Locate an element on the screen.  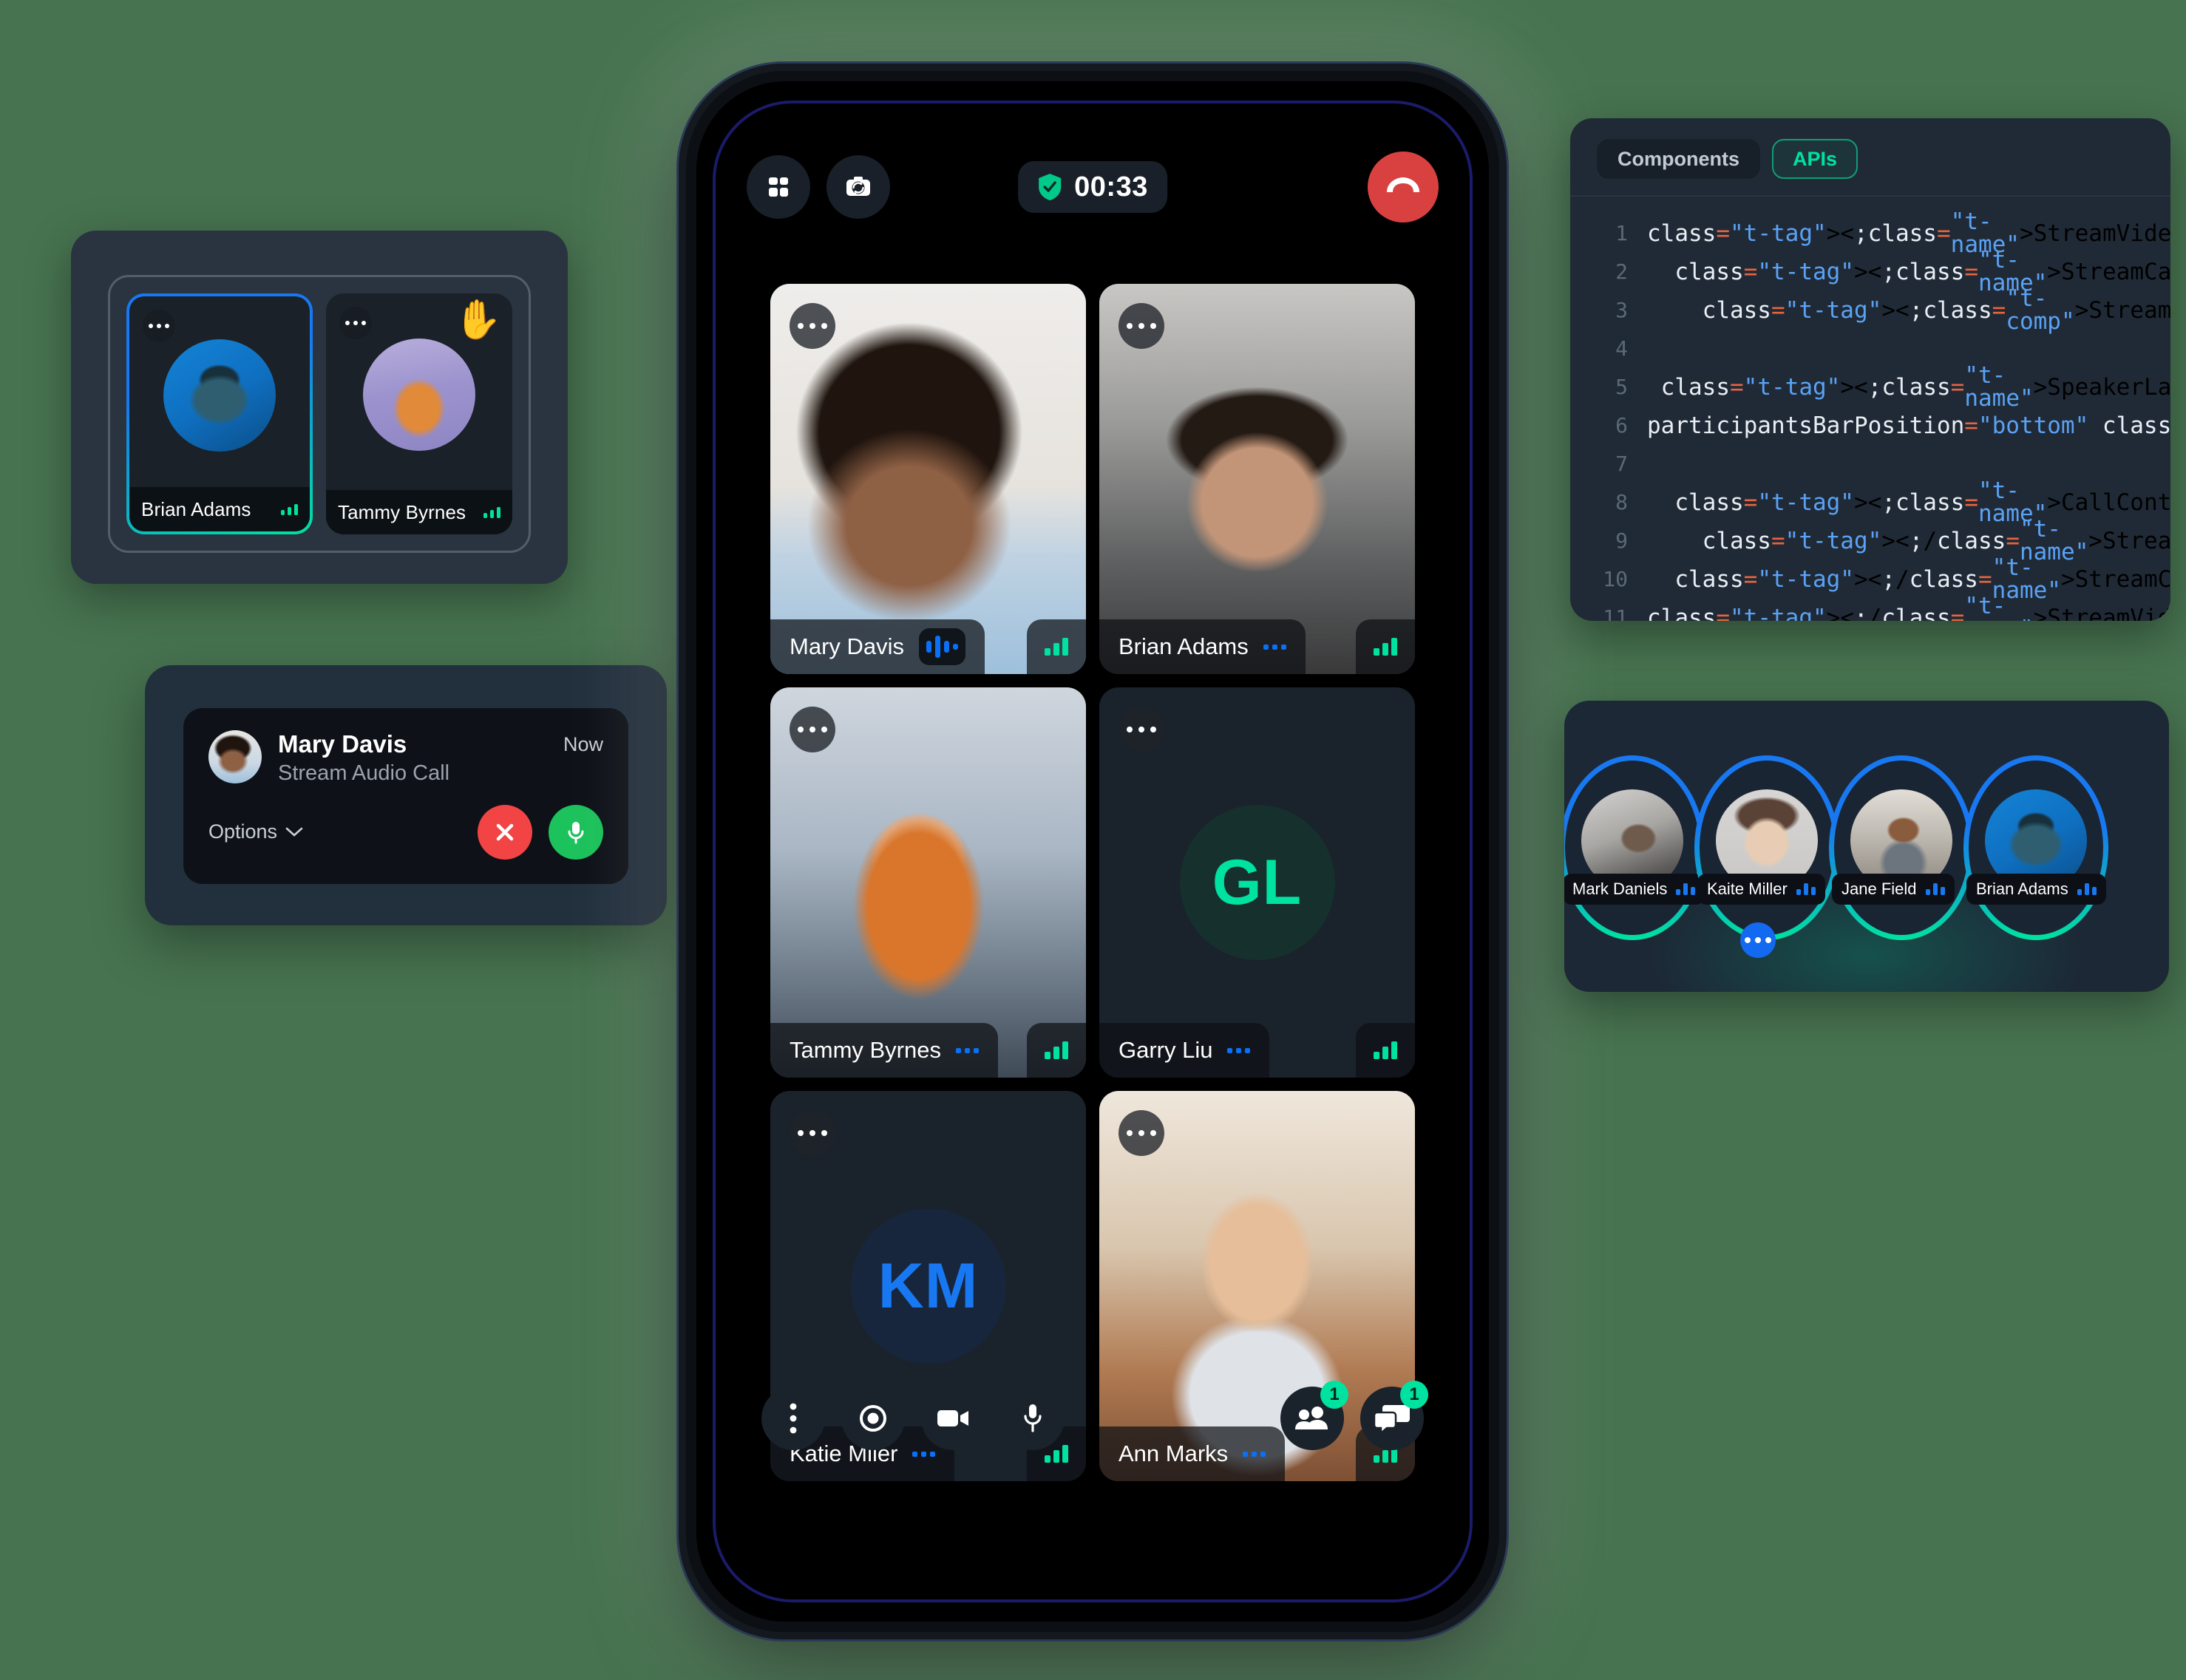
participant-name: Garry Liu is located at coordinates (1166, 1050).